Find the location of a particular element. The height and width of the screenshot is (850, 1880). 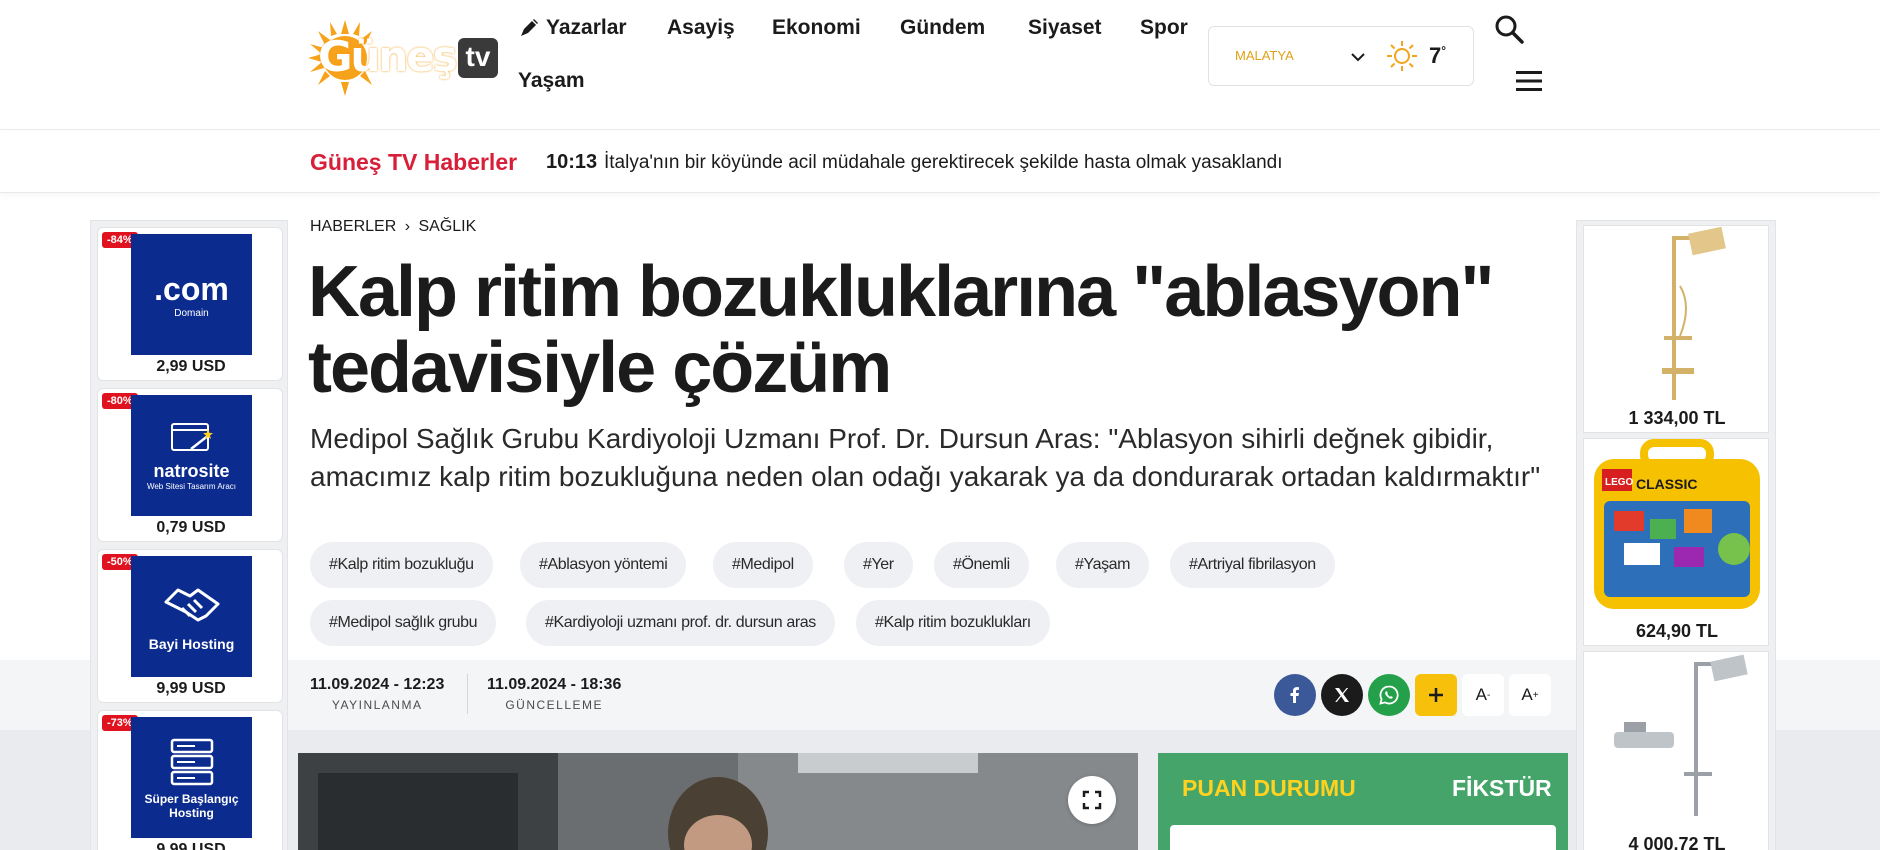

plus-icon is located at coordinates (1436, 695).